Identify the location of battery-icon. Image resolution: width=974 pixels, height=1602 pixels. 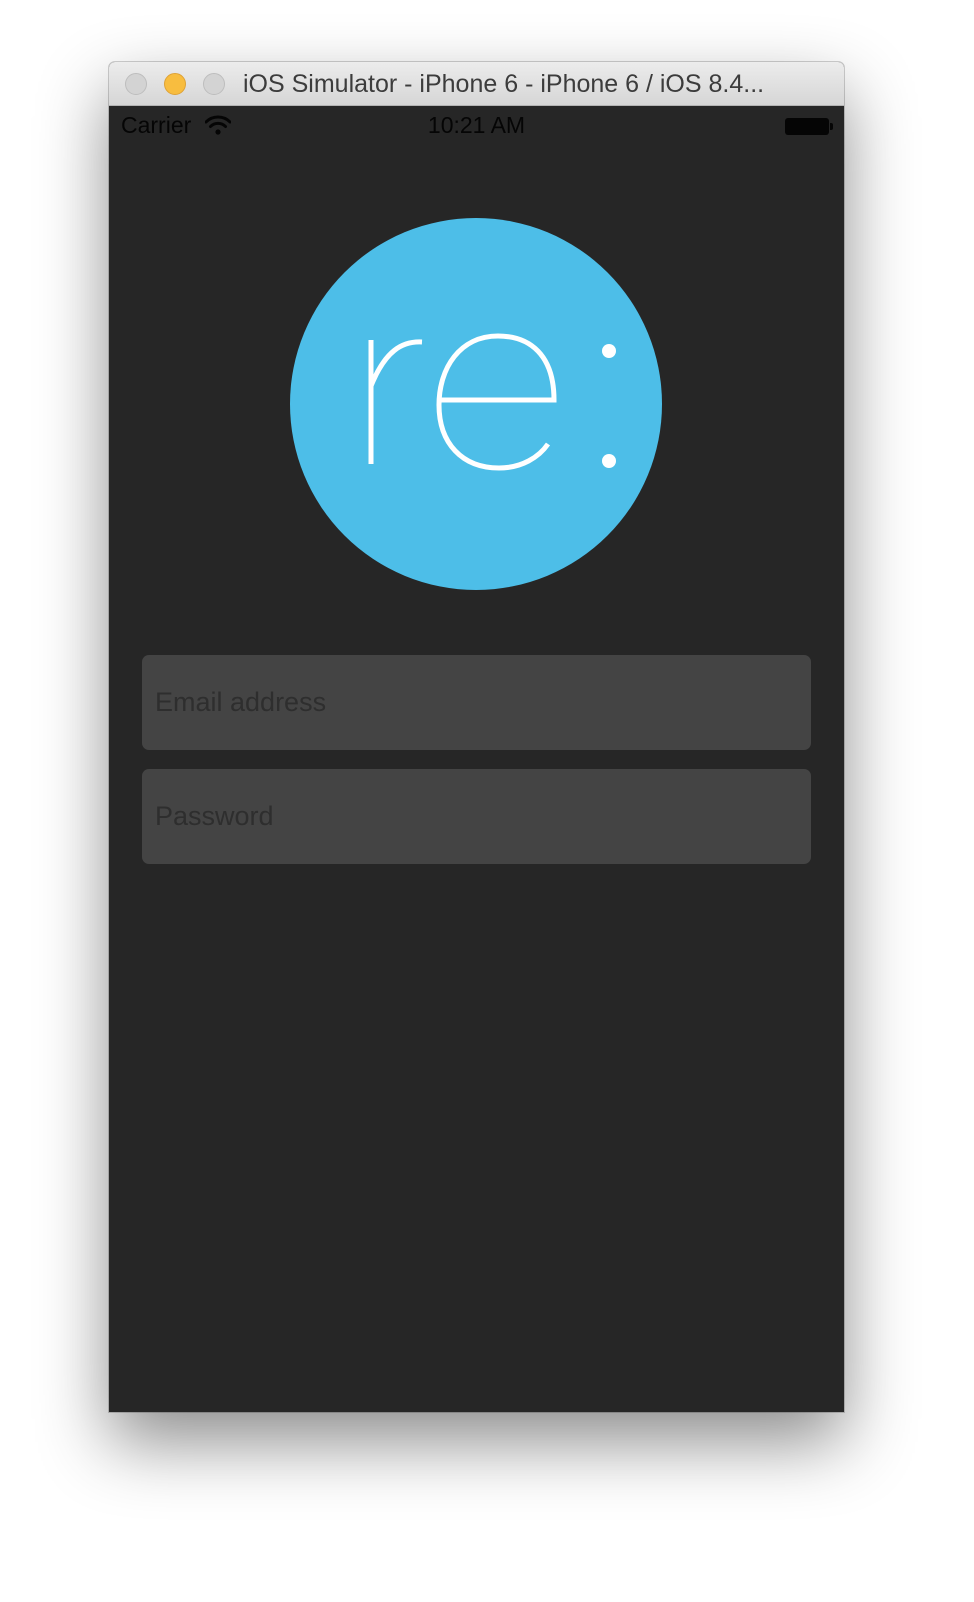
(809, 126).